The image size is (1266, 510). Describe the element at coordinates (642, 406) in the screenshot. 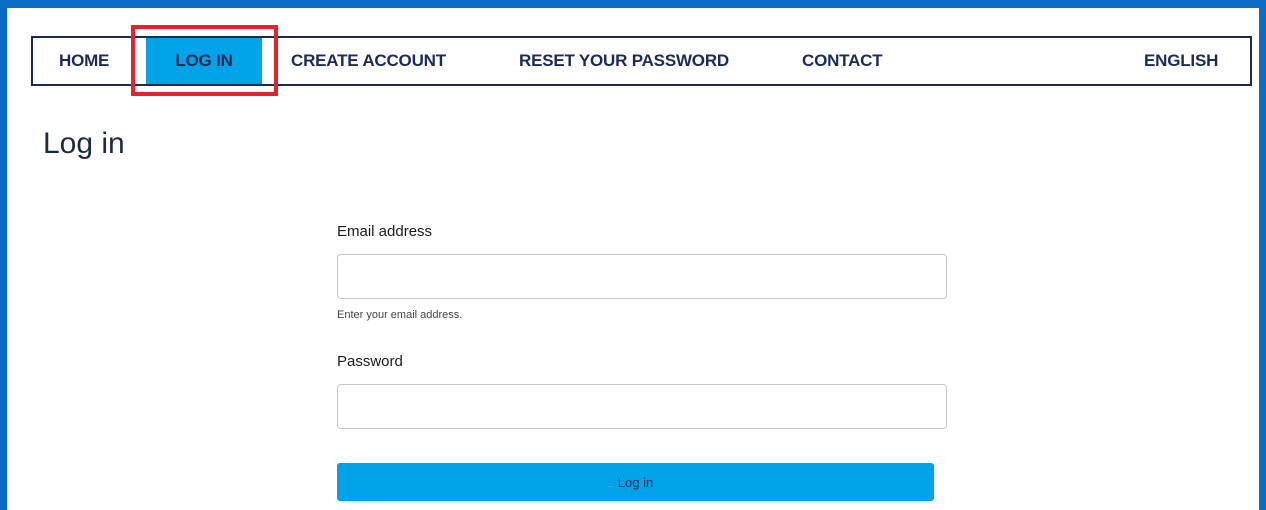

I see `password-field` at that location.